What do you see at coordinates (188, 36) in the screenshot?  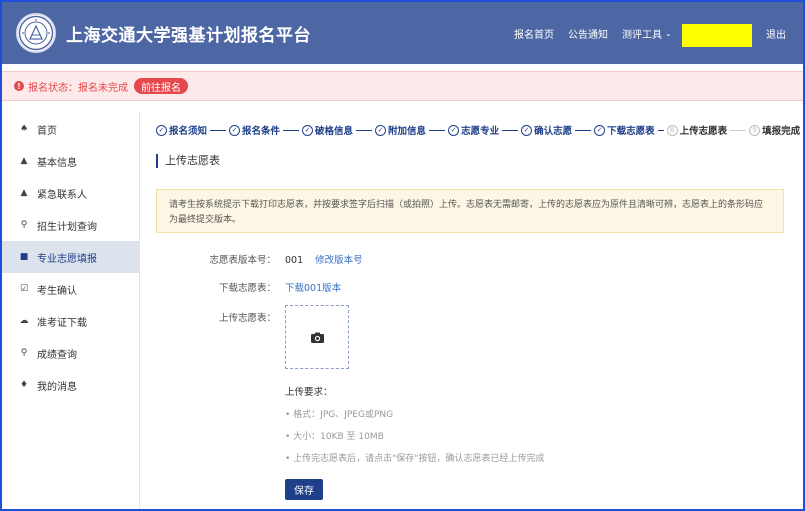 I see `site-title: 上海交通大学强基计划报名平台` at bounding box center [188, 36].